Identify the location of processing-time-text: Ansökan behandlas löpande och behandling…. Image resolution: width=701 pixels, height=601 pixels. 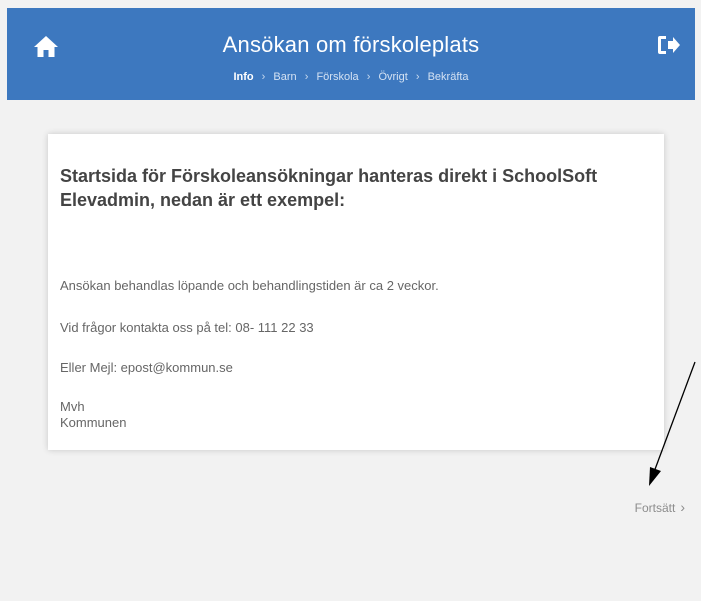
(249, 285).